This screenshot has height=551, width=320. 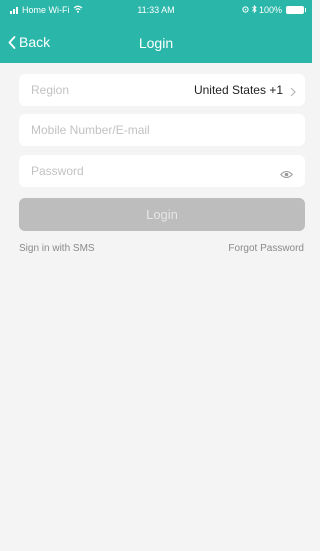 What do you see at coordinates (90, 130) in the screenshot?
I see `mobile-email-placeholder: Mobile Number/E-mail` at bounding box center [90, 130].